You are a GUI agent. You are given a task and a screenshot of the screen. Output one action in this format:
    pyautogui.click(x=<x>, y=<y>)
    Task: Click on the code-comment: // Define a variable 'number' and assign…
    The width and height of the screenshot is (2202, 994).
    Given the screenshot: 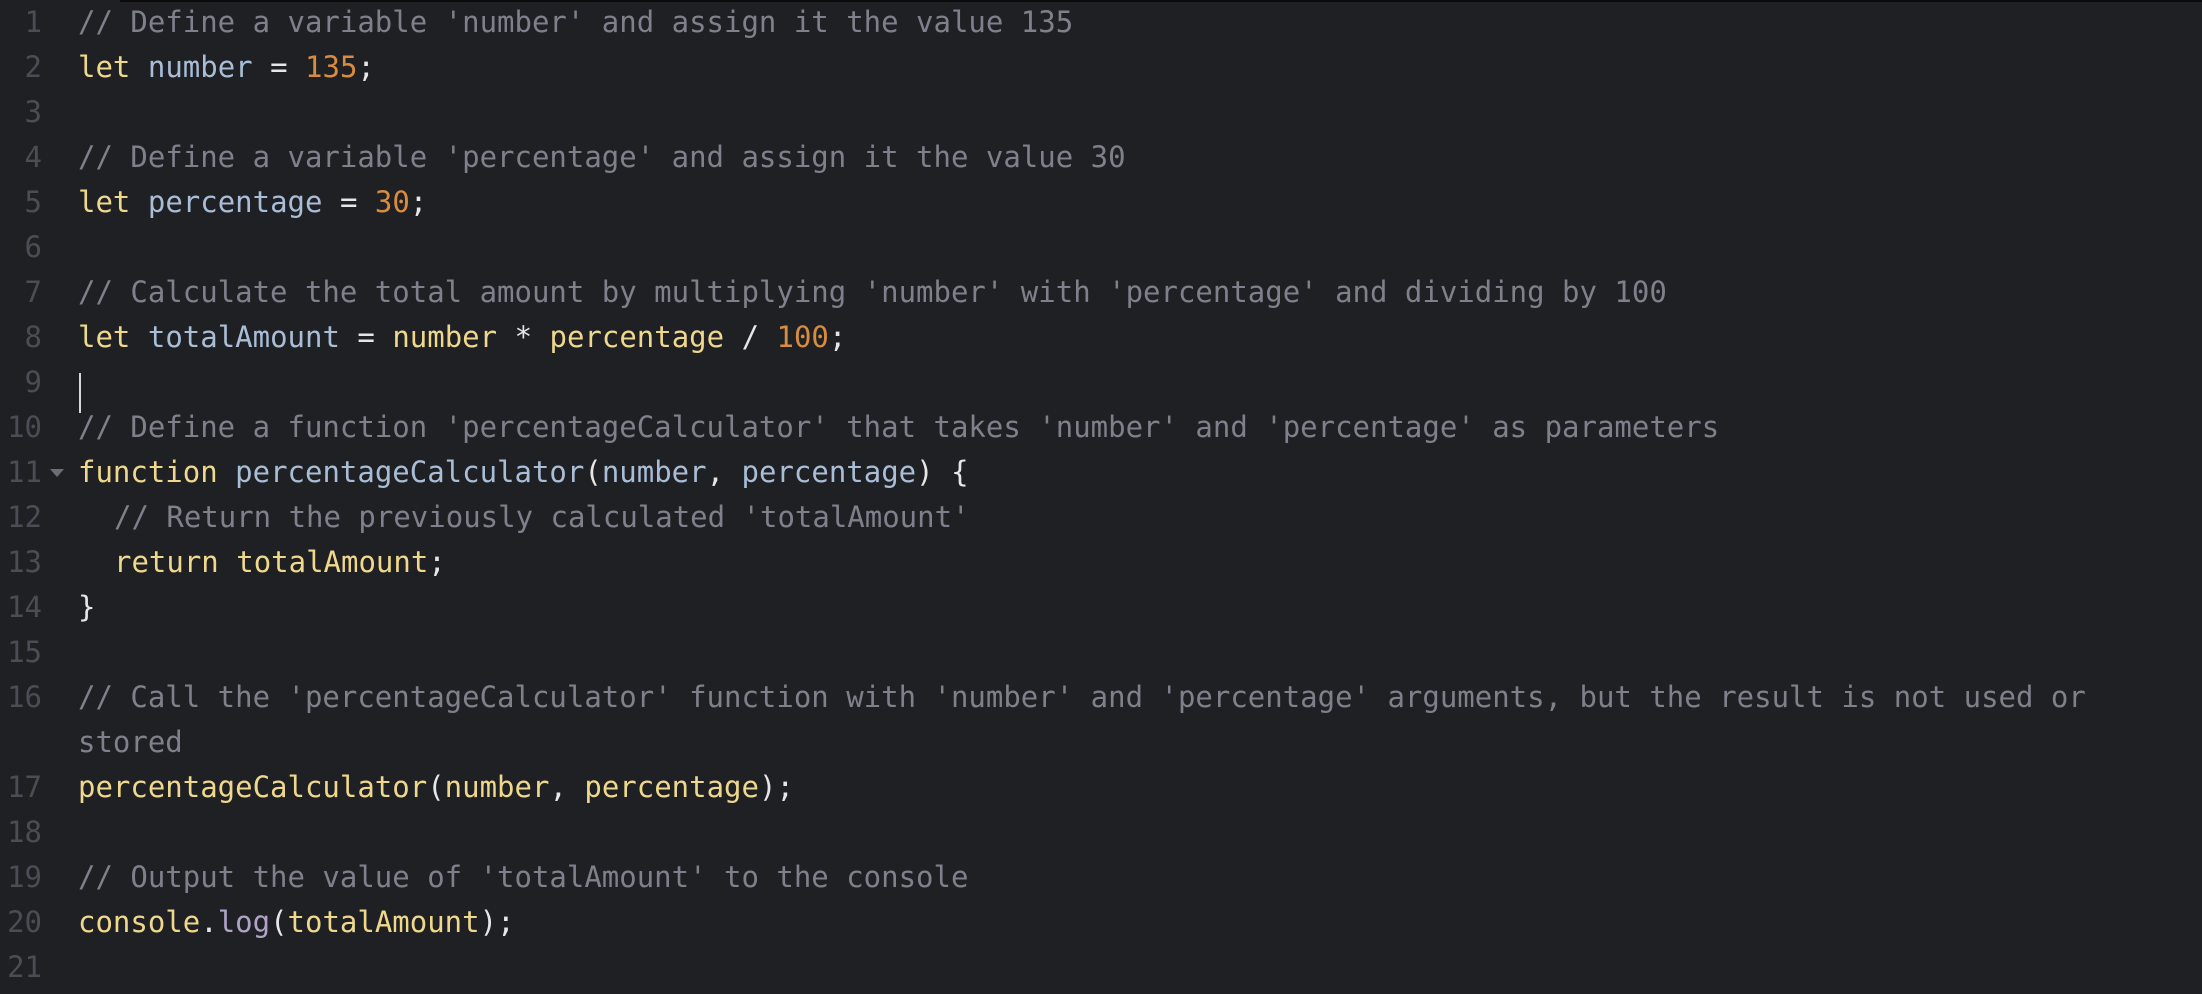 What is the action you would take?
    pyautogui.click(x=576, y=22)
    